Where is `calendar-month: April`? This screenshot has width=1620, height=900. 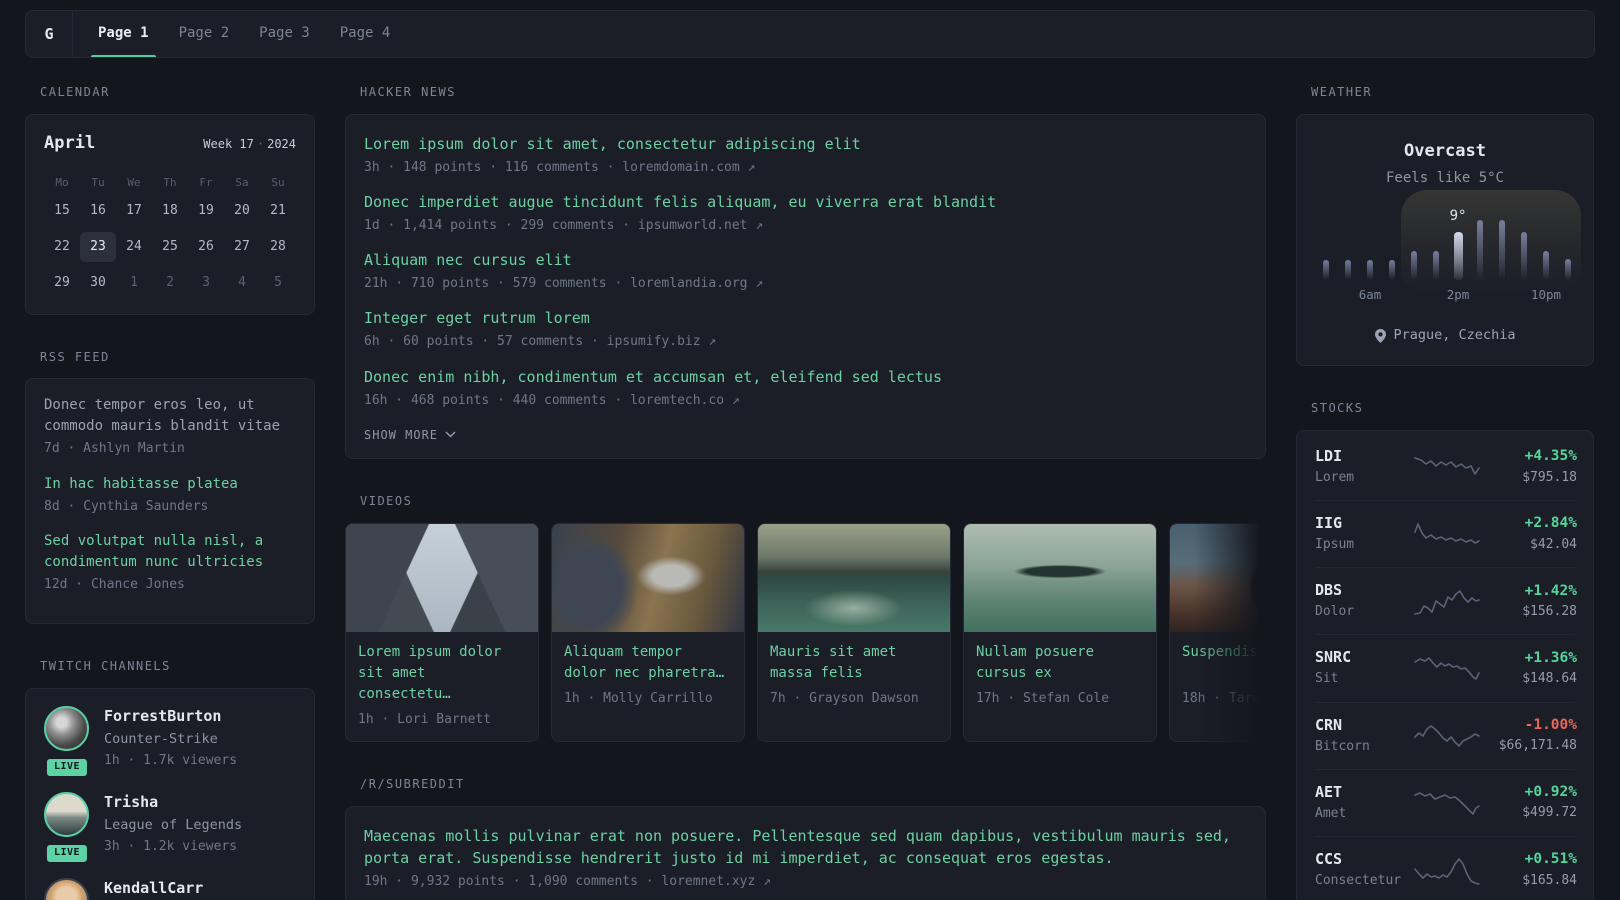 calendar-month: April is located at coordinates (70, 142).